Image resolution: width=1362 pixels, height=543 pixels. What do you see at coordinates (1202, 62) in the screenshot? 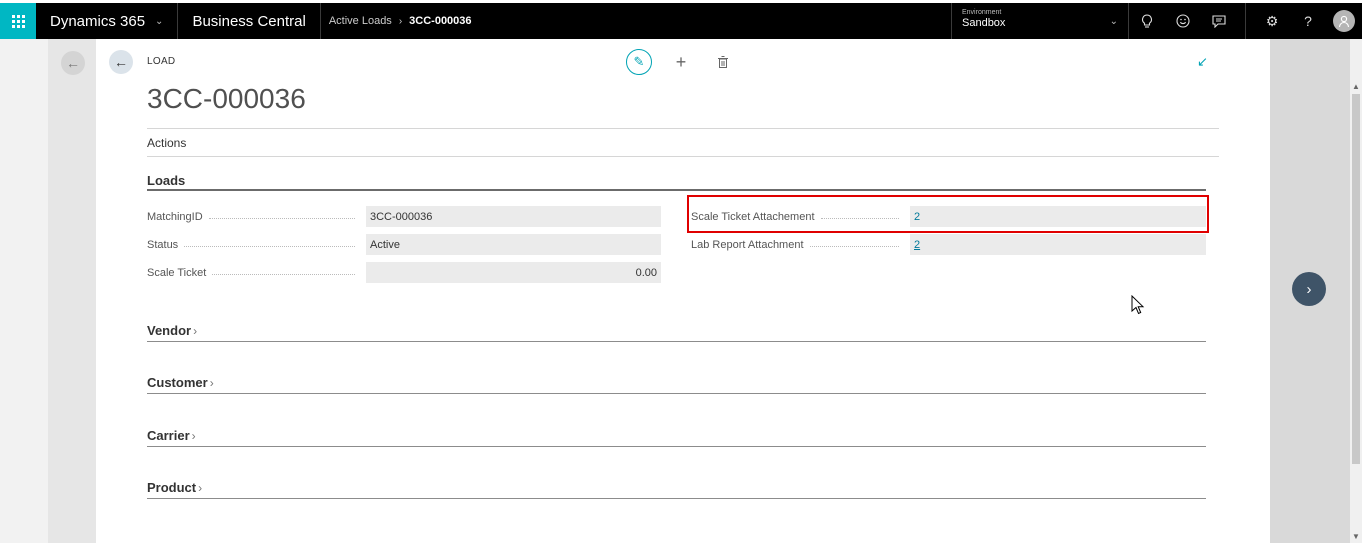
I see `collapse-icon: ↙` at bounding box center [1202, 62].